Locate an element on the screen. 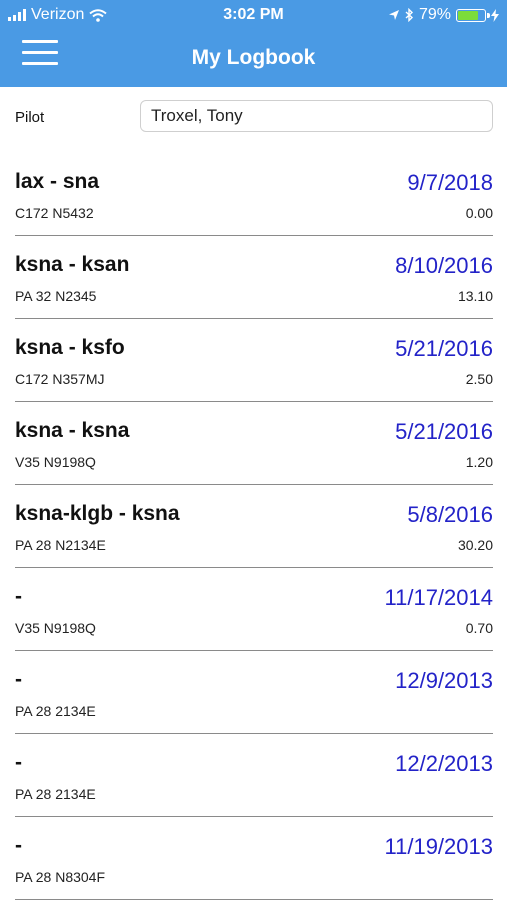  battery-icon is located at coordinates (473, 15).